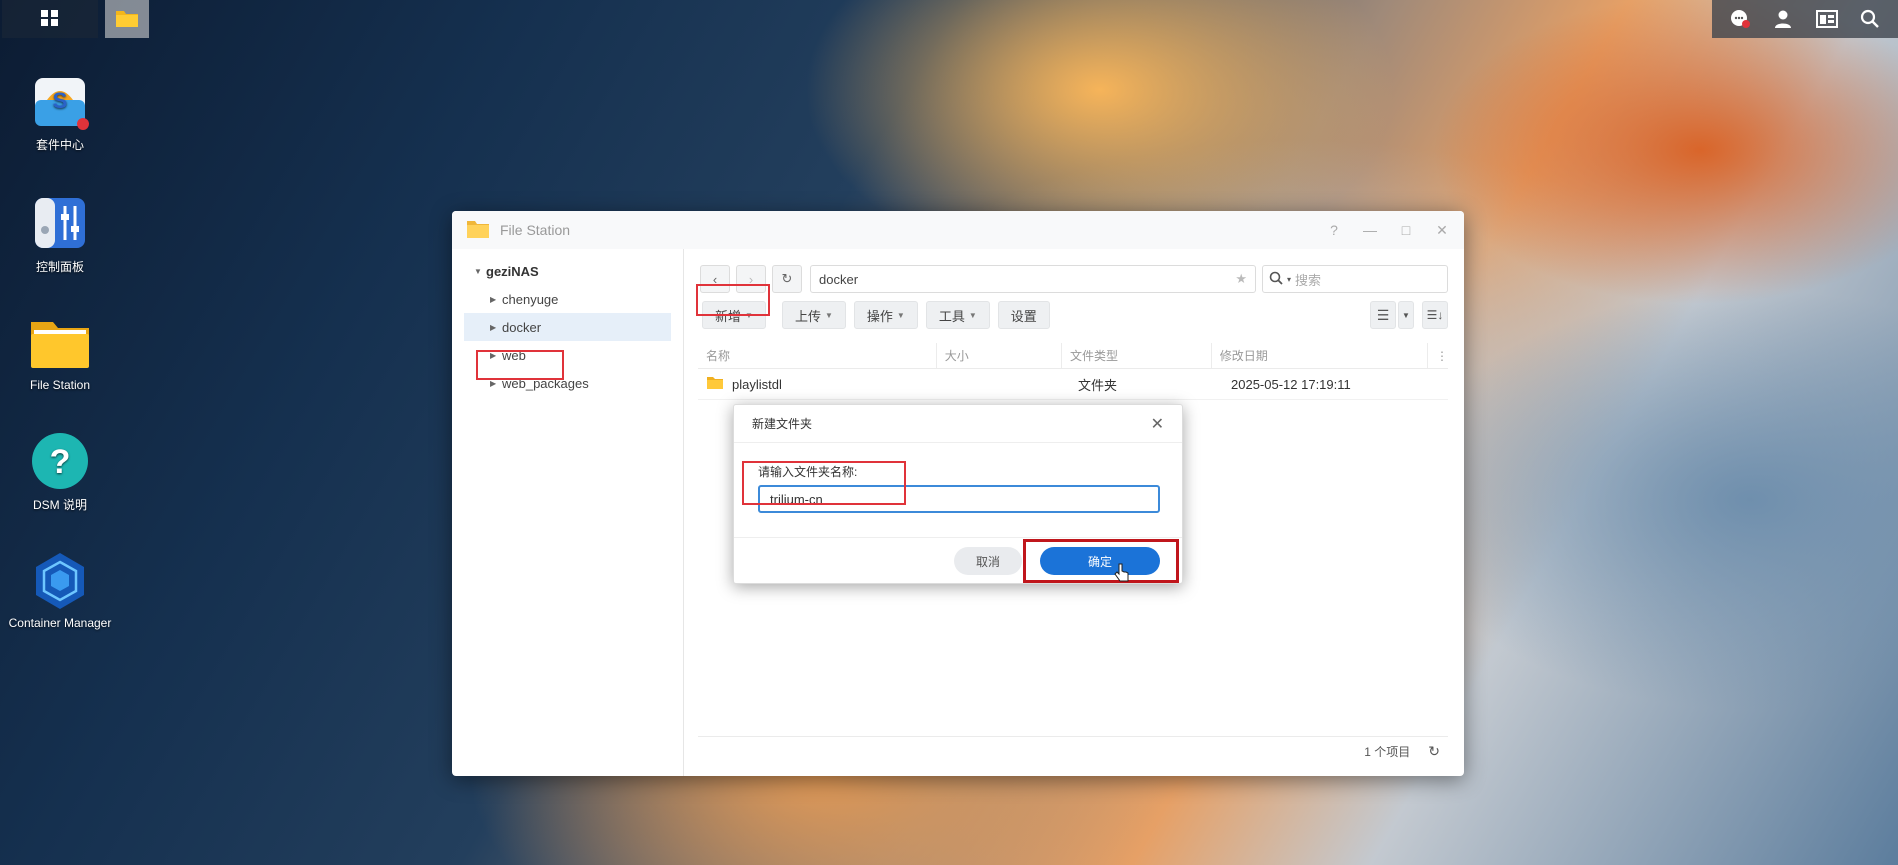 Image resolution: width=1898 pixels, height=865 pixels. I want to click on status-bar: 1 个项目 ↻, so click(1073, 751).